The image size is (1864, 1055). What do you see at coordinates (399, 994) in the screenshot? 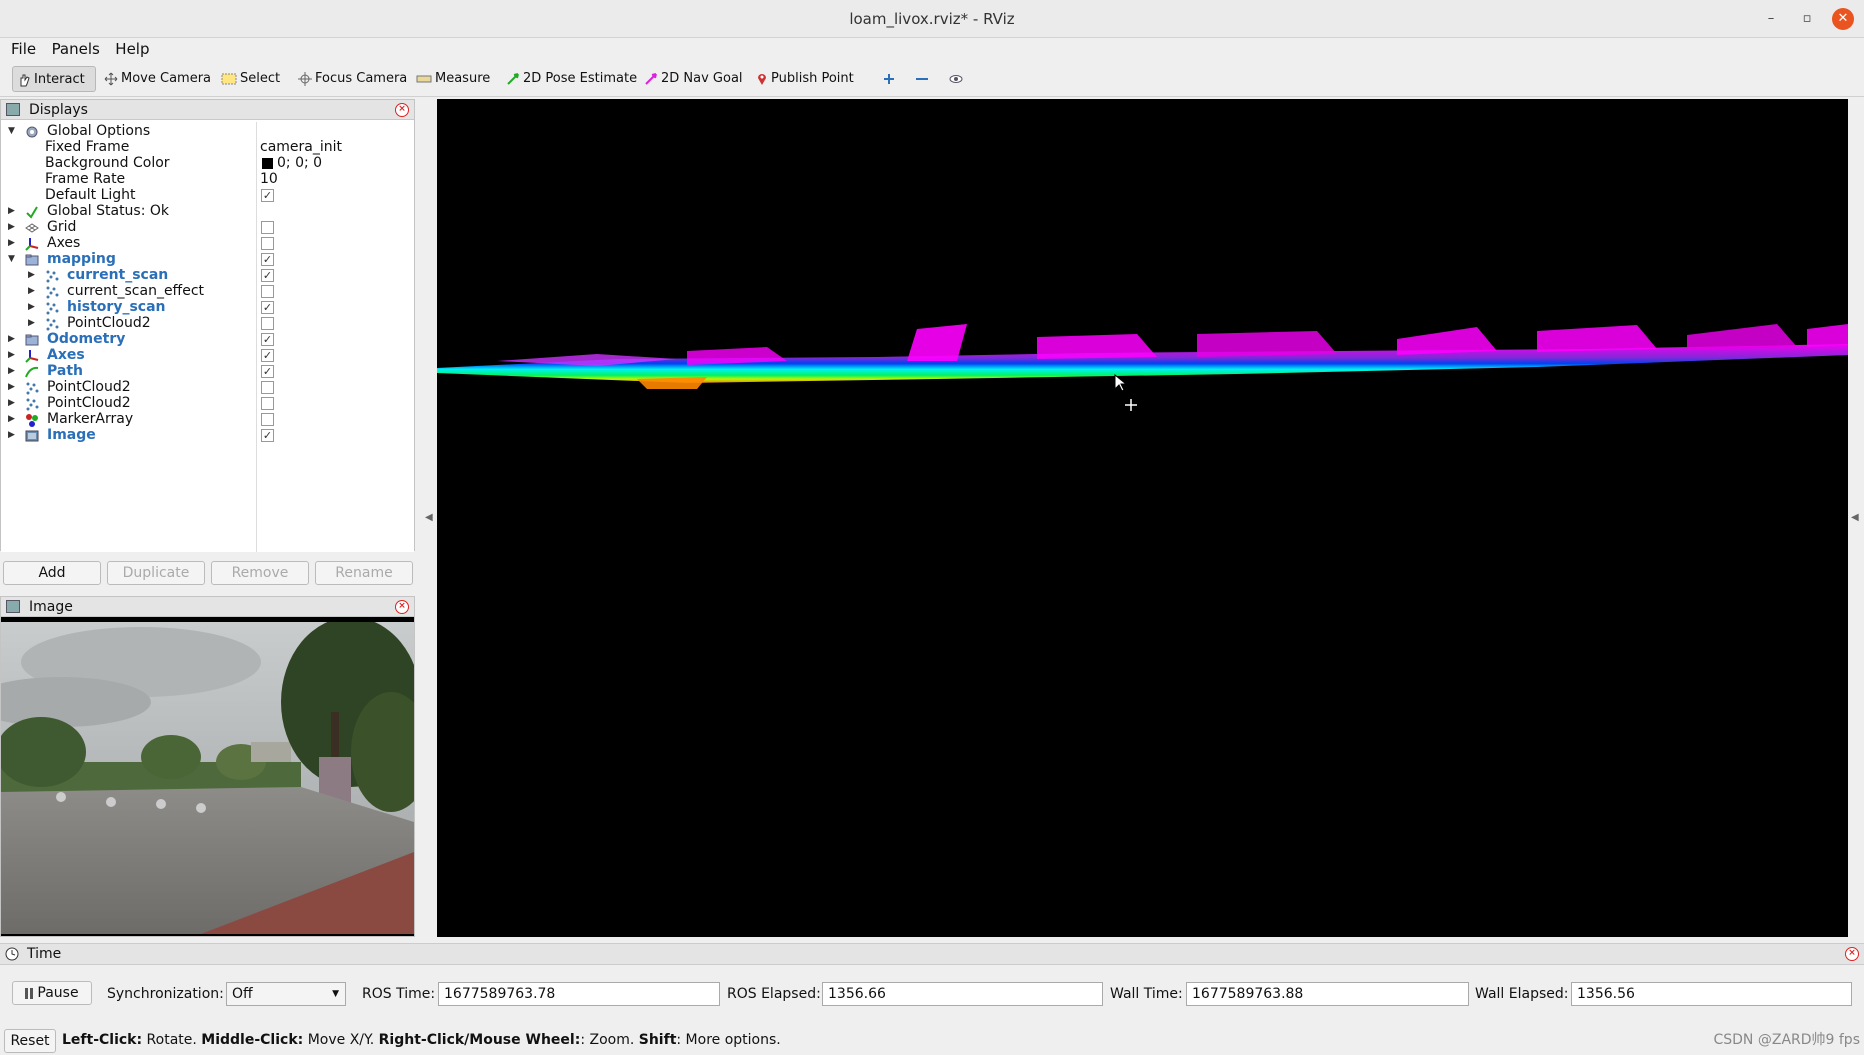
I see `ros-time-label: ROS Time:` at bounding box center [399, 994].